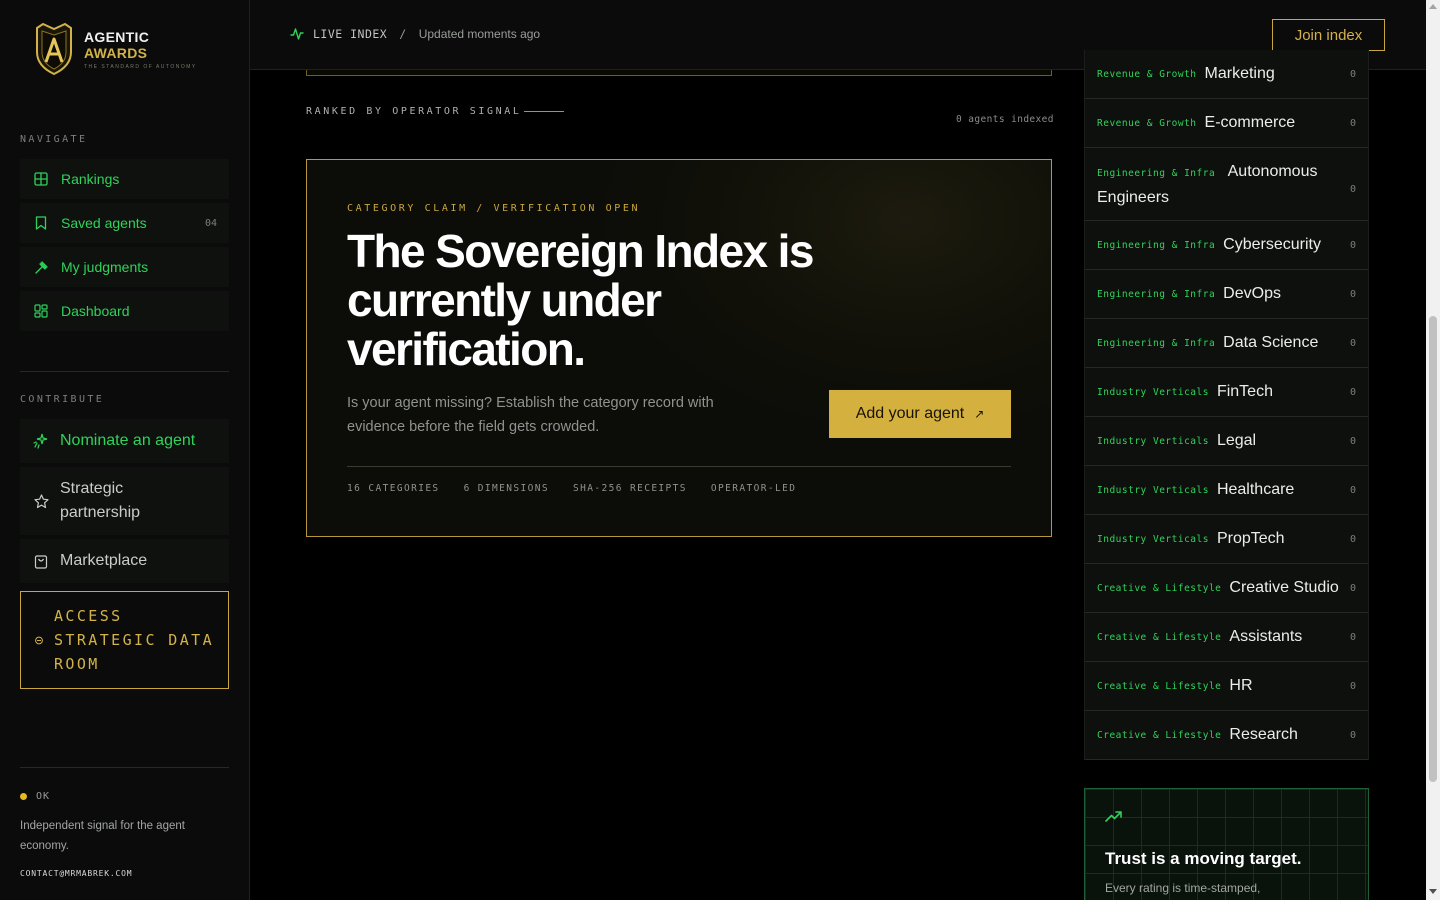 This screenshot has width=1440, height=900. What do you see at coordinates (134, 640) in the screenshot?
I see `data-room-label: ACCESS STRATEGIC DATA ROOM` at bounding box center [134, 640].